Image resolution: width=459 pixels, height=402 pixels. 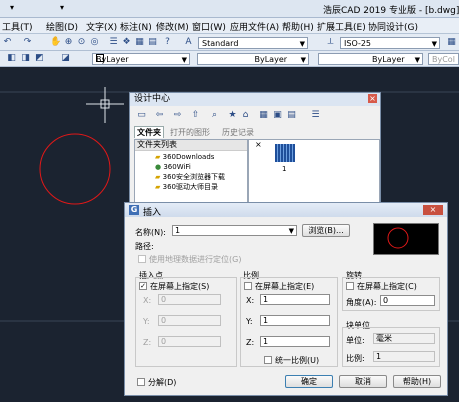 I want to click on layer-previous-icon: ◩, so click(x=39, y=58).